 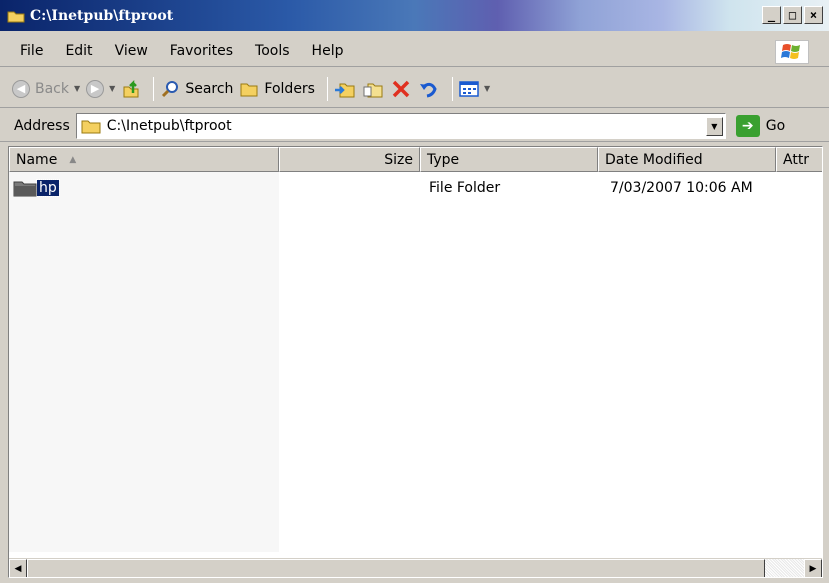 I want to click on column-header-row: Name ▲ Size Type Date Modified Attr, so click(x=415, y=159).